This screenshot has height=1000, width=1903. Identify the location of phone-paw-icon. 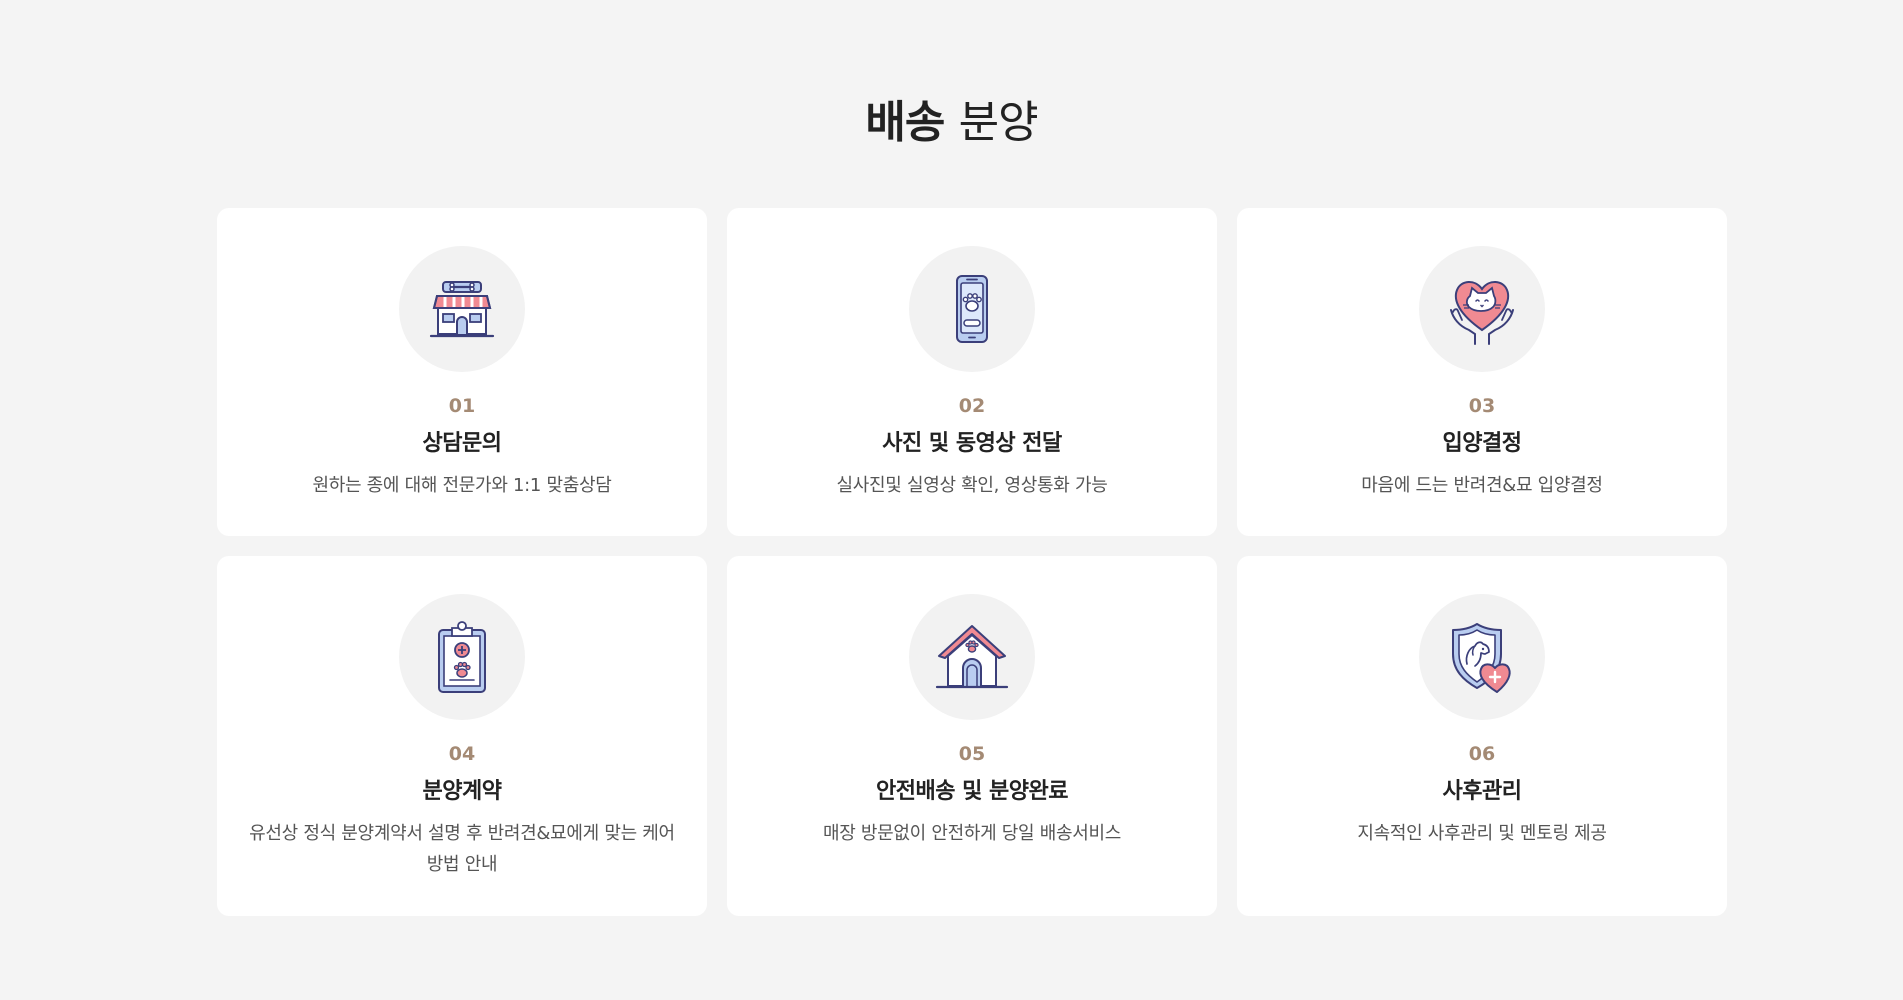
(972, 309).